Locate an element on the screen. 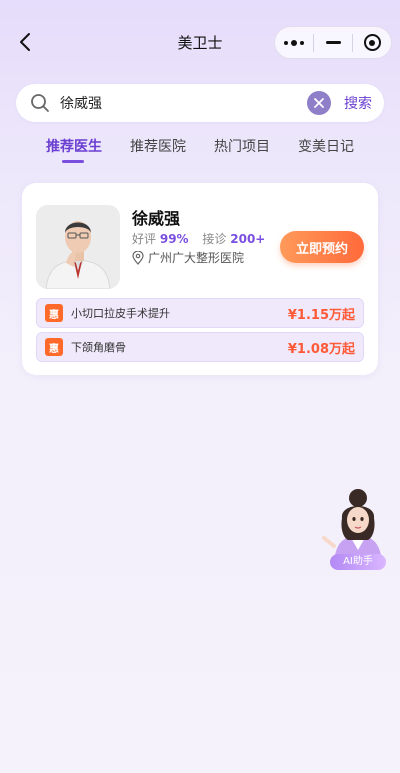 The image size is (400, 773). doctor-hospital: 广州广大整形医院 is located at coordinates (188, 257).